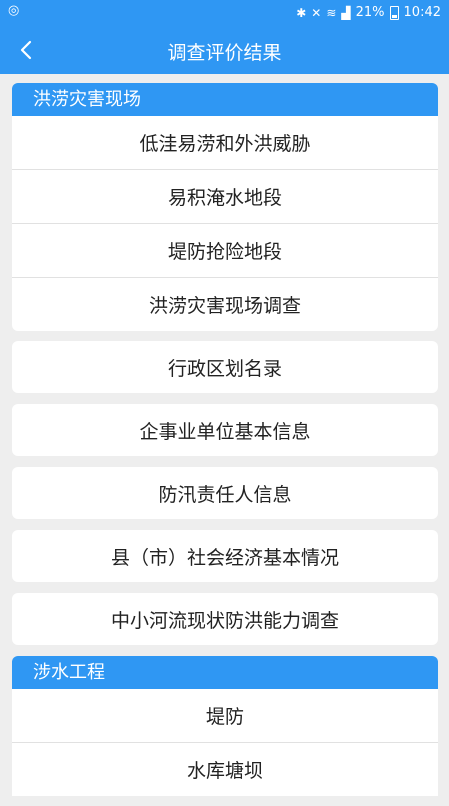  Describe the element at coordinates (224, 13) in the screenshot. I see `status-bar: ◎ ✱ ✕ ≋ ▟ 21% 10:42` at that location.